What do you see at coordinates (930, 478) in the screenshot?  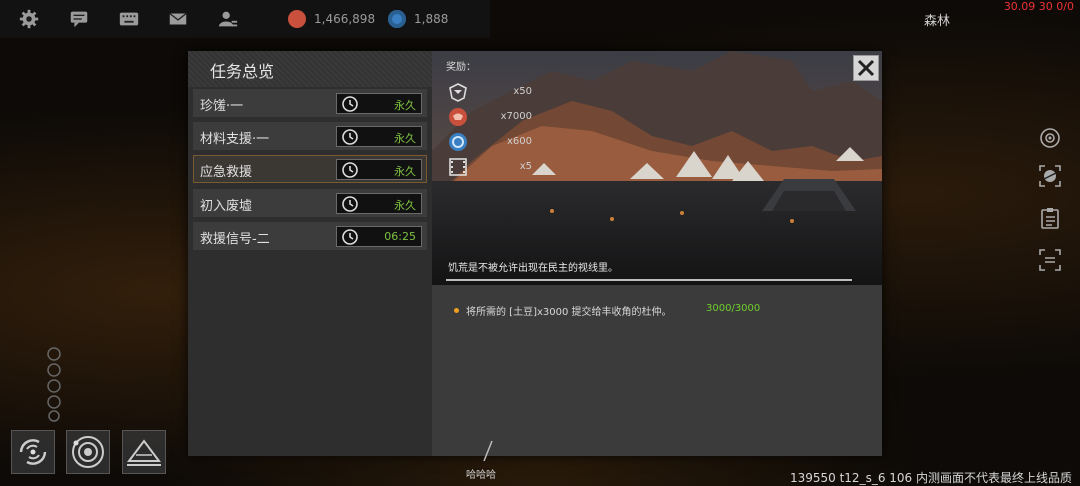 I see `build-watermark: 139550 t12_s_6 106 内测画面不代表最终上线品质` at bounding box center [930, 478].